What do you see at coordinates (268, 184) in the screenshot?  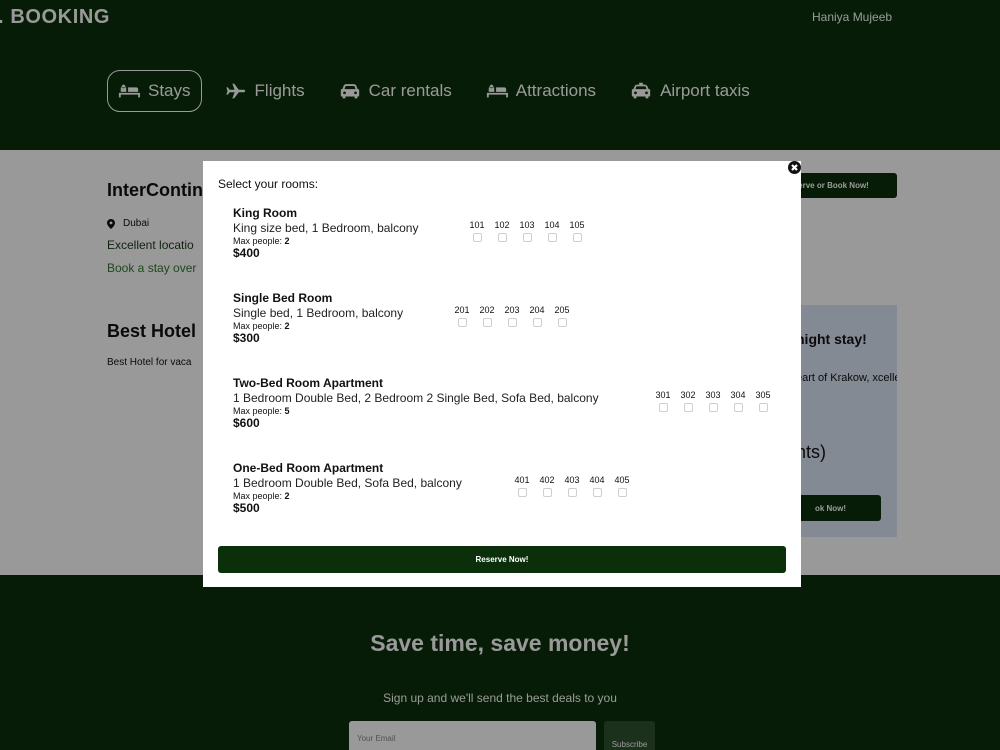 I see `modal-heading: Select your rooms:` at bounding box center [268, 184].